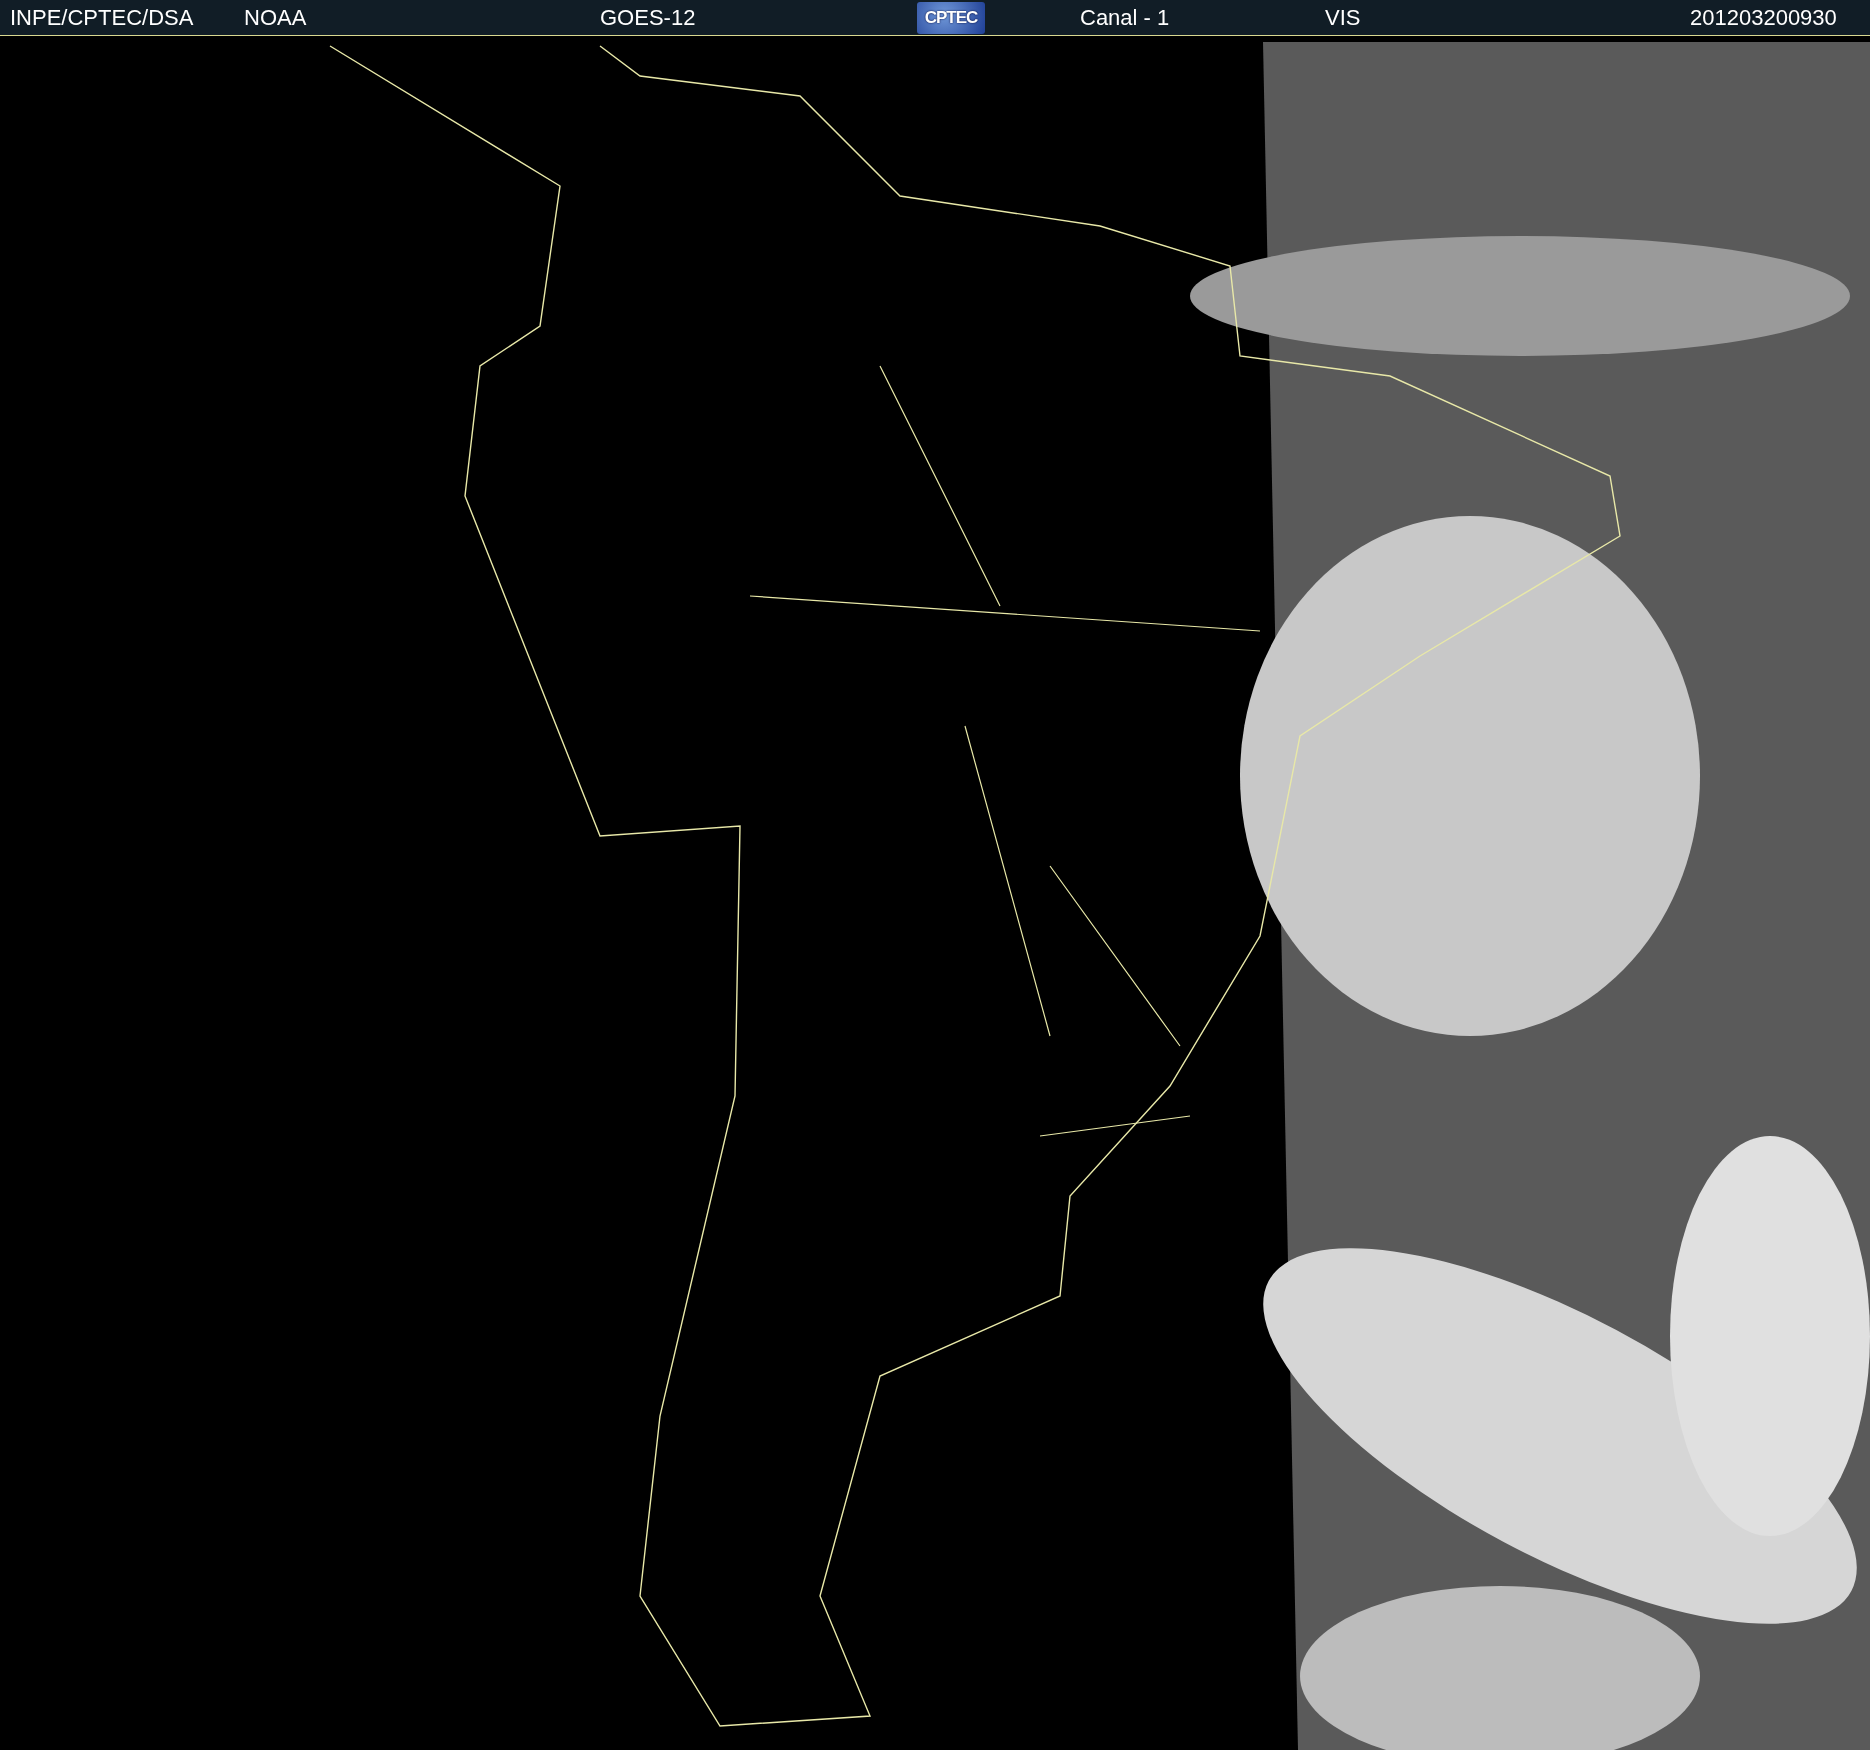 The height and width of the screenshot is (1750, 1870). Describe the element at coordinates (648, 17) in the screenshot. I see `satellite-label: GOES-12` at that location.